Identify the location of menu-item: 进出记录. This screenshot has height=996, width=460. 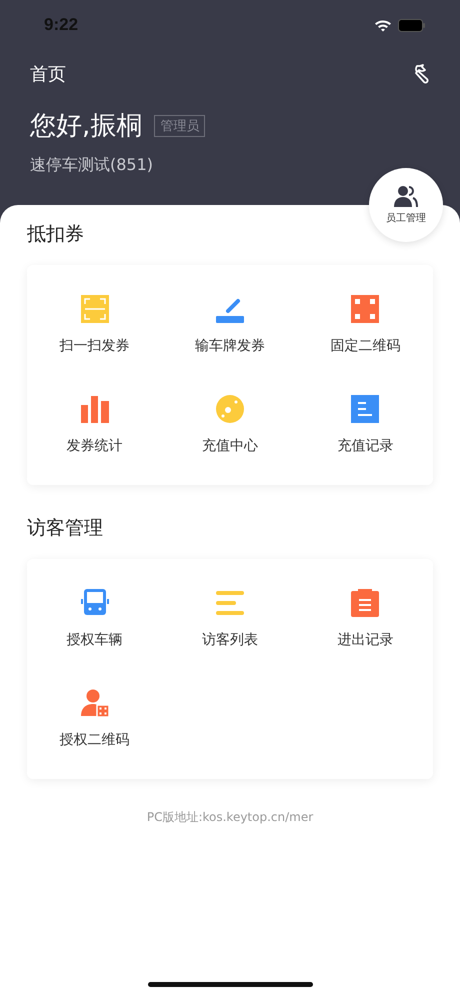
(365, 619).